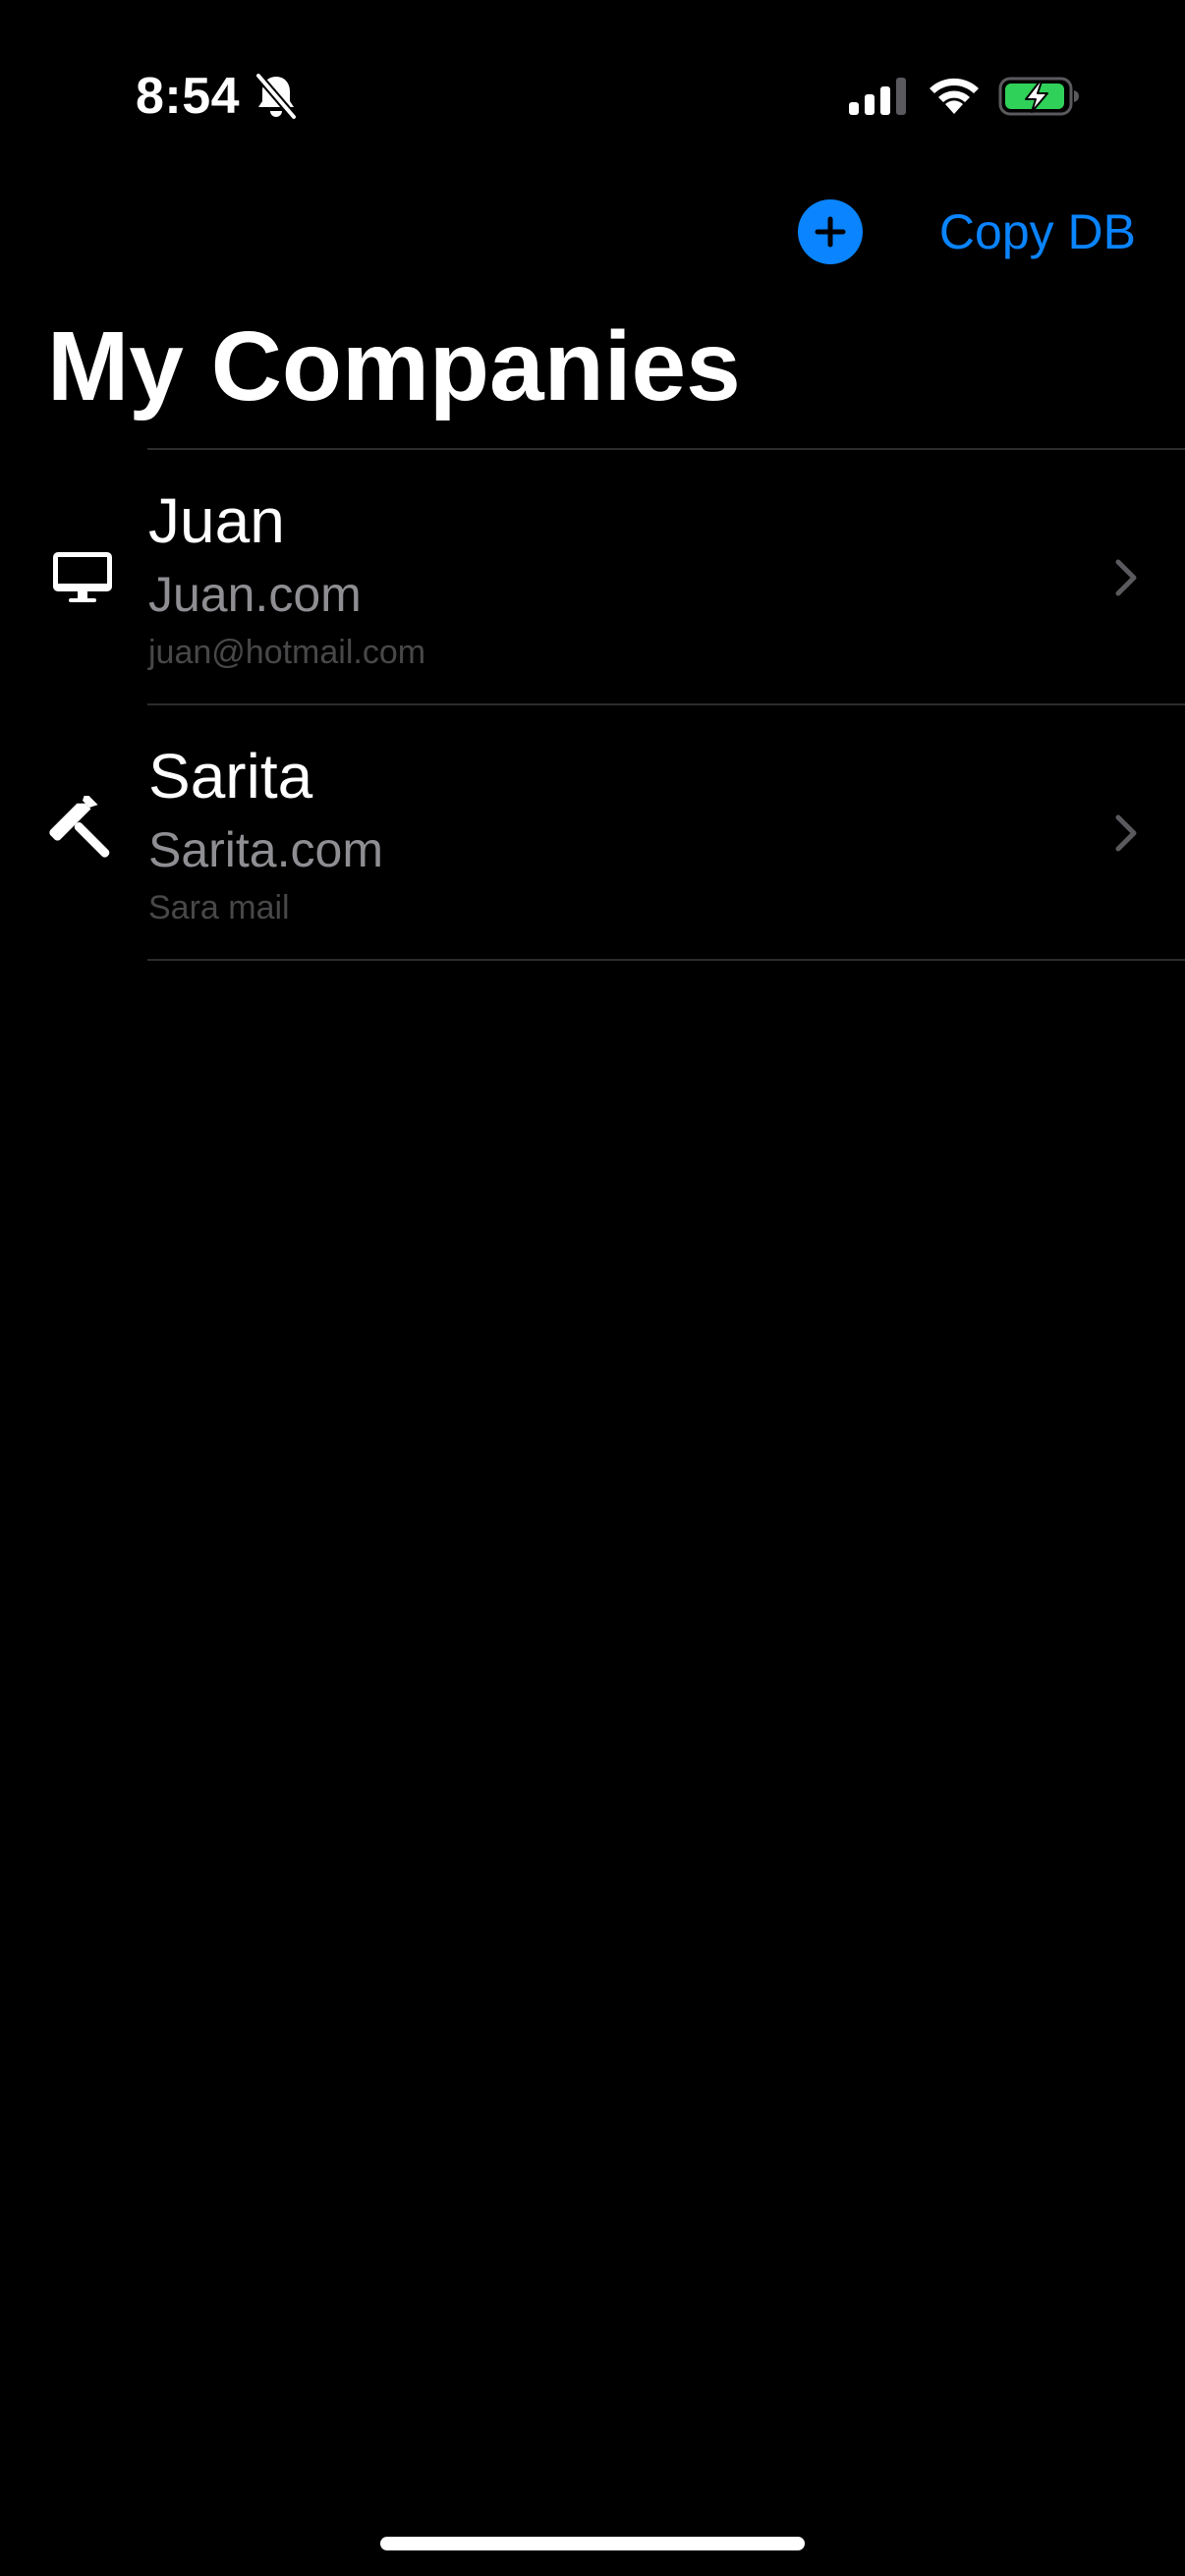  What do you see at coordinates (216, 520) in the screenshot?
I see `company-name: Juan` at bounding box center [216, 520].